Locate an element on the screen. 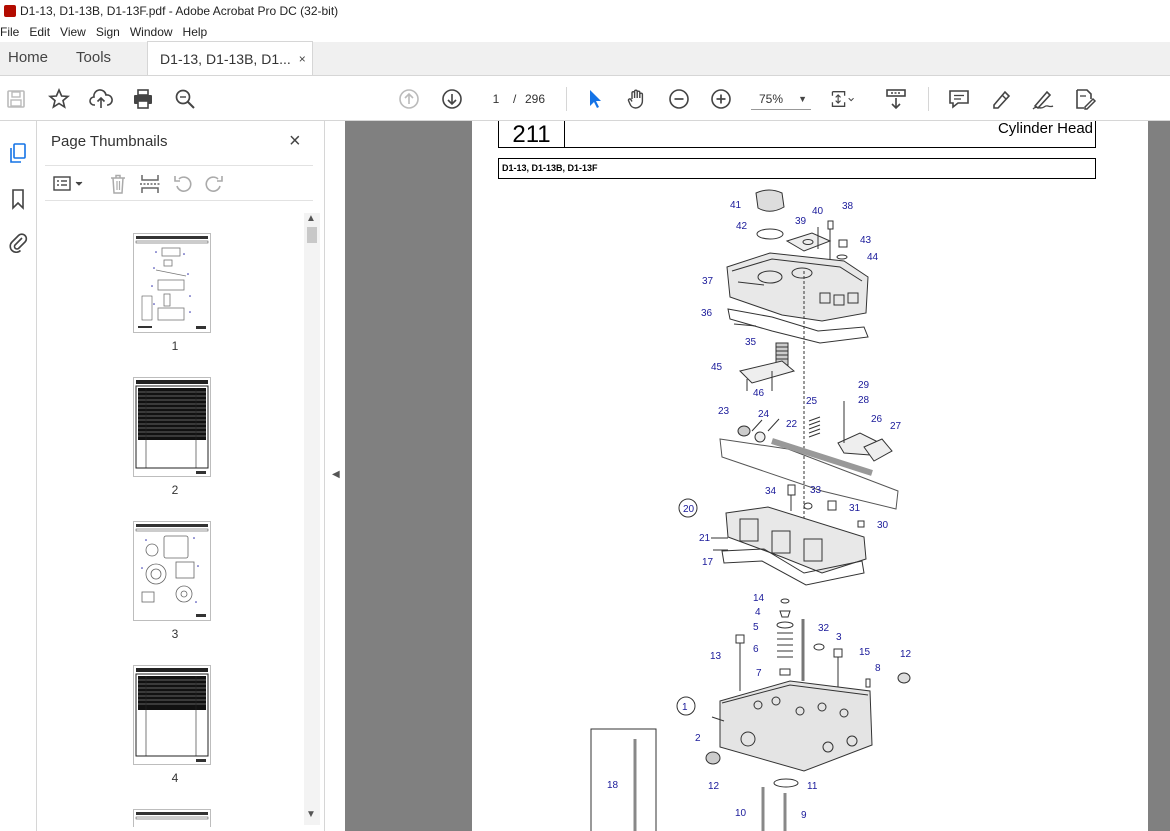 The width and height of the screenshot is (1170, 831). part-callout-number: 29 is located at coordinates (864, 385).